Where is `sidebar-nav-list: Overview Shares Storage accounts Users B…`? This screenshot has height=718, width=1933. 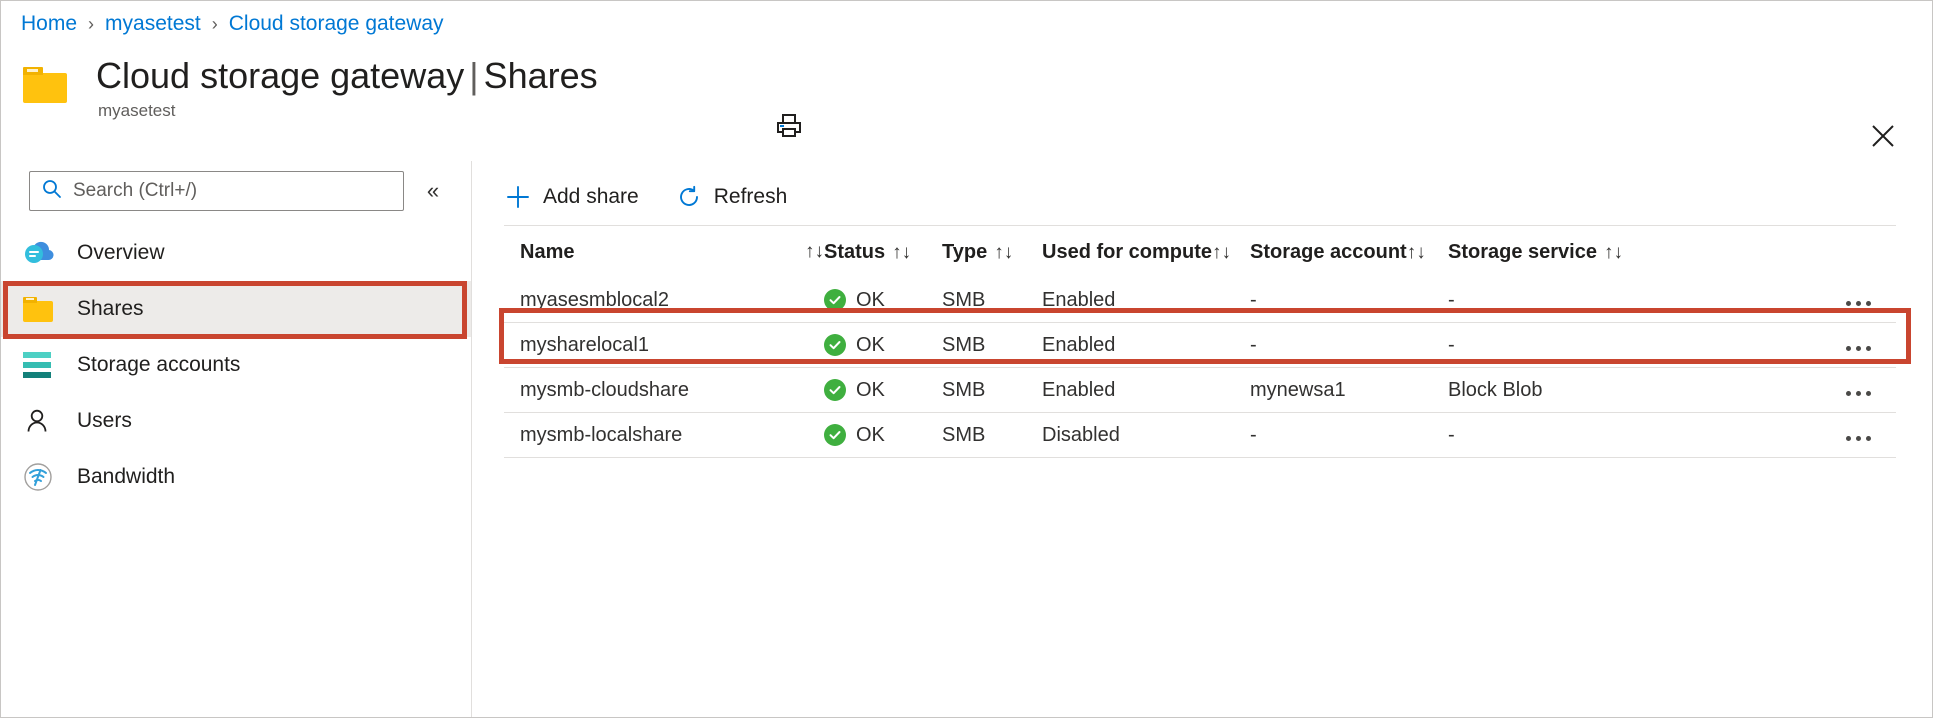
sidebar-nav-list: Overview Shares Storage accounts Users B… is located at coordinates (236, 365).